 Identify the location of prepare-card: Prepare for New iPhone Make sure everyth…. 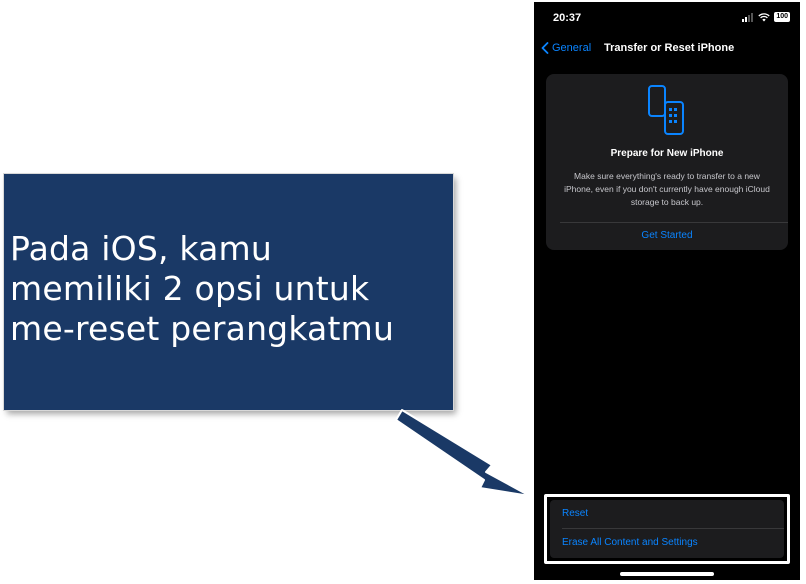
(667, 162).